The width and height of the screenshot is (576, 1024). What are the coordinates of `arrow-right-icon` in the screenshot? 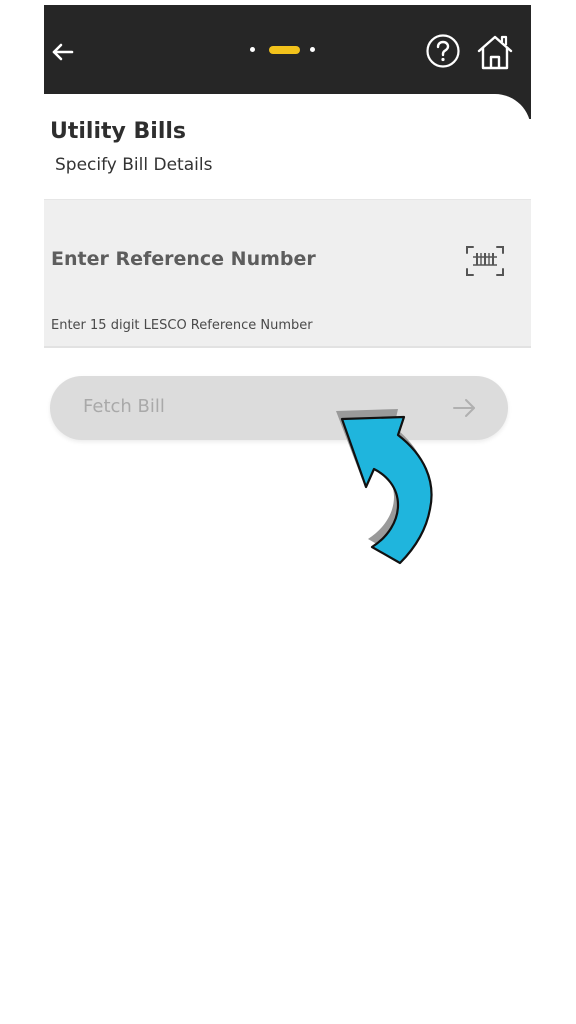 It's located at (464, 408).